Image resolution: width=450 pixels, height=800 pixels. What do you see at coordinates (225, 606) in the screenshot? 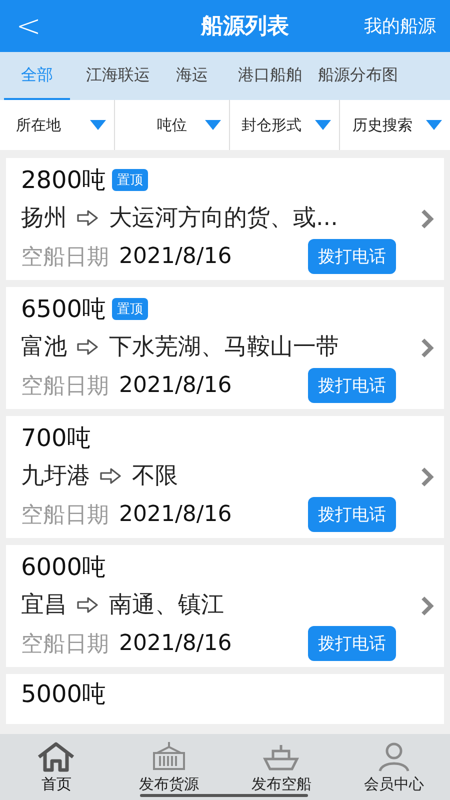
I see `ship-card: 6000吨 宜昌 南通、镇江 空船日期 2021/8/16 拨打电话` at bounding box center [225, 606].